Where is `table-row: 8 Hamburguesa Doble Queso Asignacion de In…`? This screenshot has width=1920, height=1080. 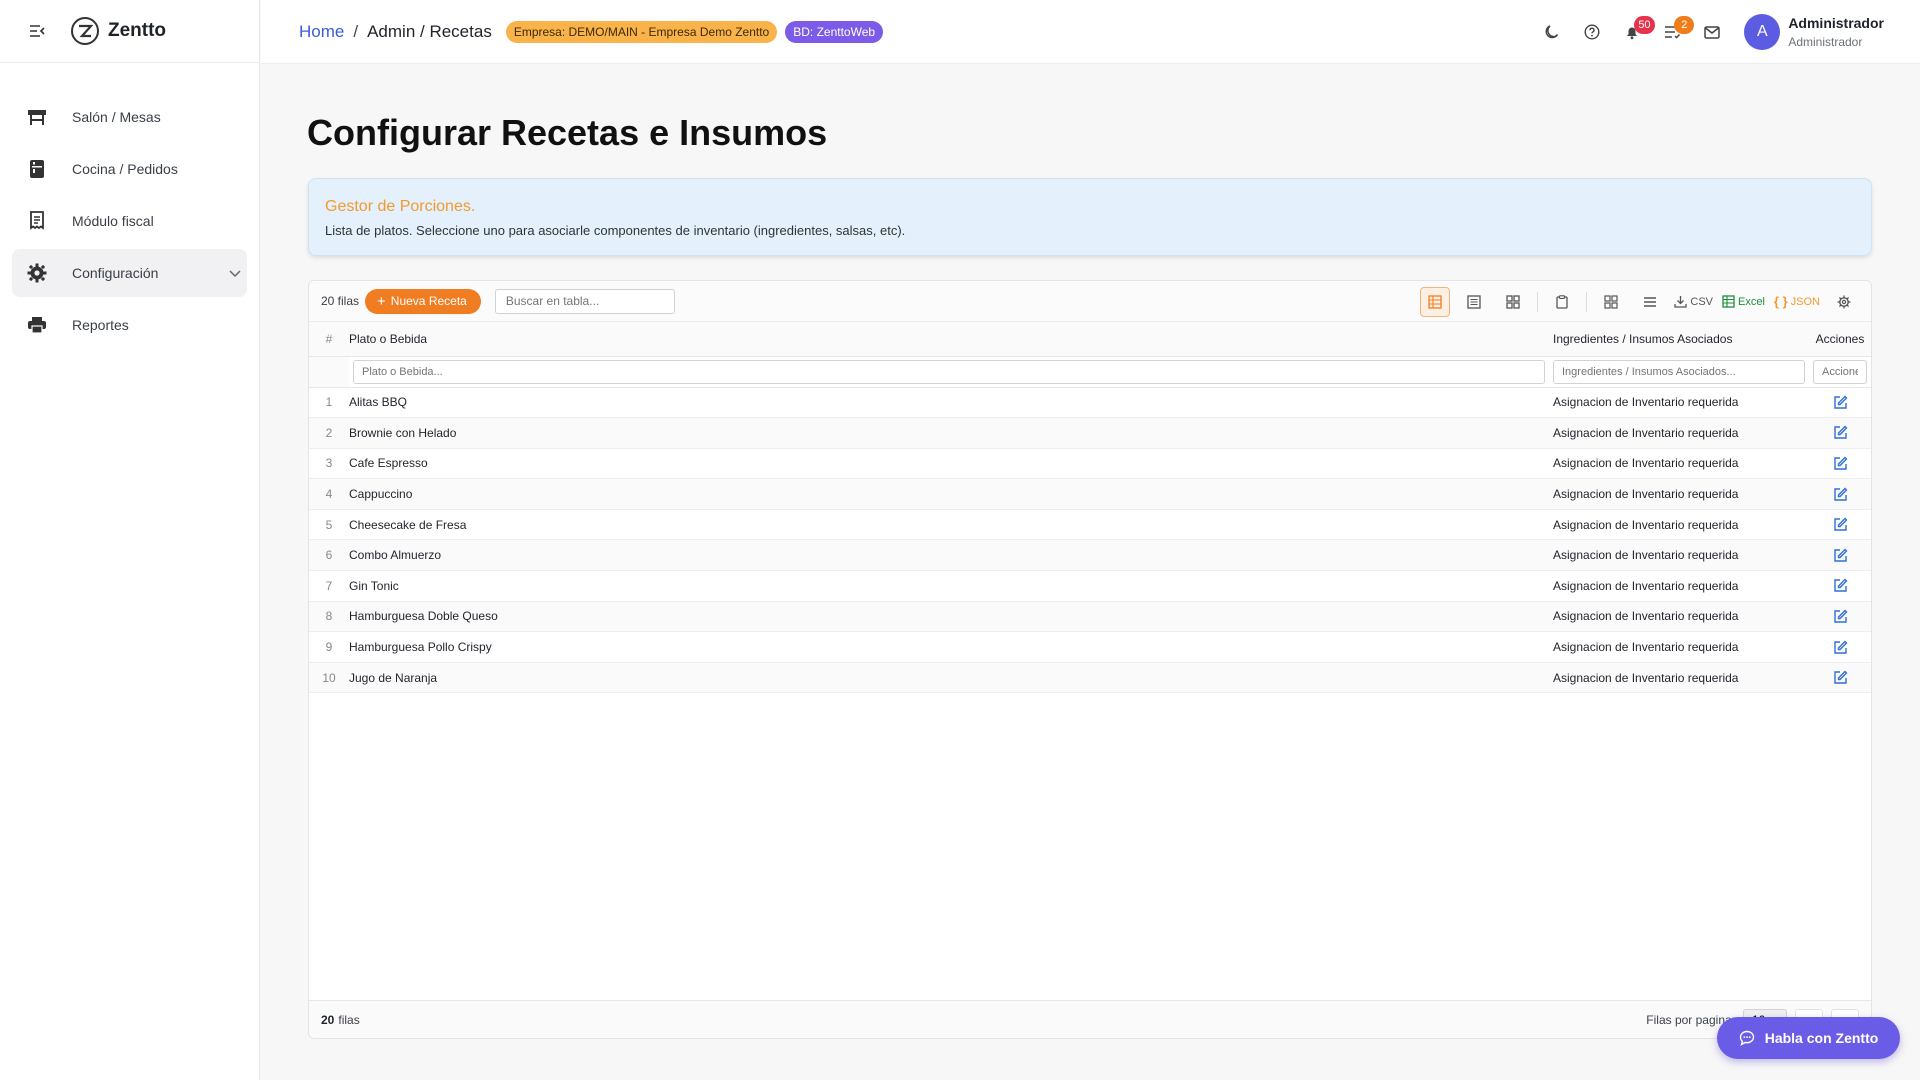
table-row: 8 Hamburguesa Doble Queso Asignacion de In… is located at coordinates (1090, 617).